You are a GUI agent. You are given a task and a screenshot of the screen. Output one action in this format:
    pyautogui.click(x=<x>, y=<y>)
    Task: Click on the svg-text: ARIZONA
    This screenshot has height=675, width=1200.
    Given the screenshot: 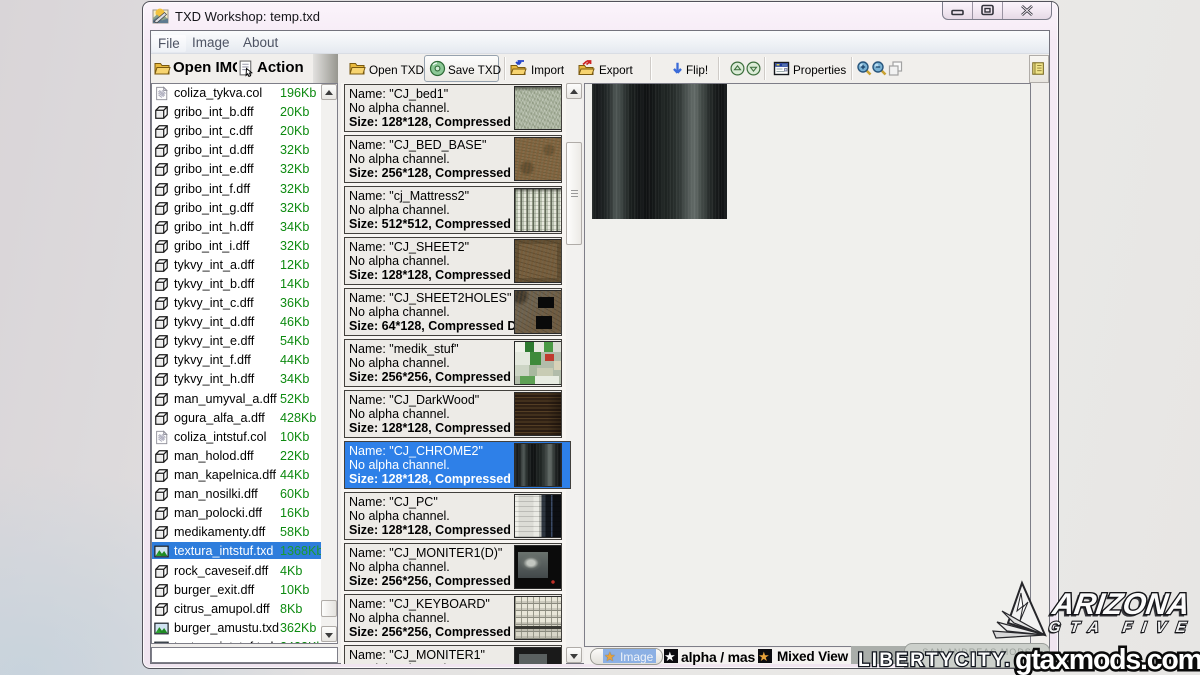 What is the action you would take?
    pyautogui.click(x=1121, y=604)
    